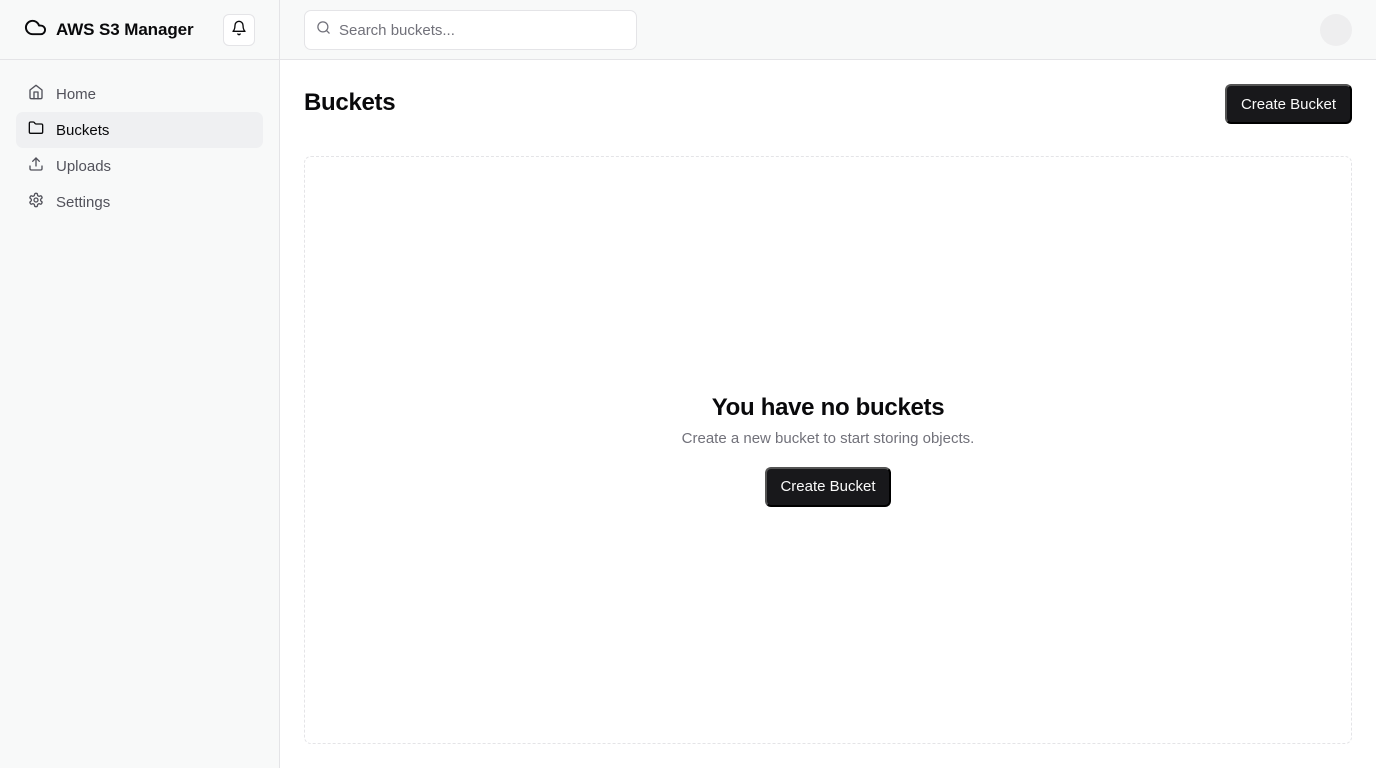 Image resolution: width=1376 pixels, height=768 pixels. What do you see at coordinates (139, 166) in the screenshot?
I see `sidebar-item-uploads: Uploads` at bounding box center [139, 166].